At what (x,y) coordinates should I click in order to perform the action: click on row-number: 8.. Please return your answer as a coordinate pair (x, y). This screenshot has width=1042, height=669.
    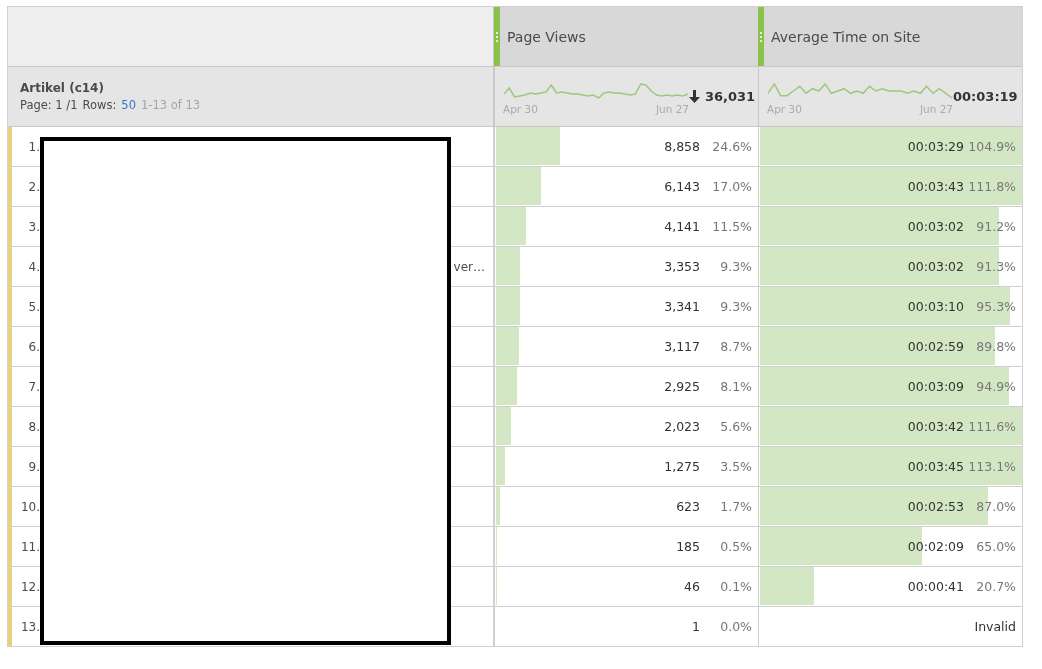
    Looking at the image, I should click on (33, 426).